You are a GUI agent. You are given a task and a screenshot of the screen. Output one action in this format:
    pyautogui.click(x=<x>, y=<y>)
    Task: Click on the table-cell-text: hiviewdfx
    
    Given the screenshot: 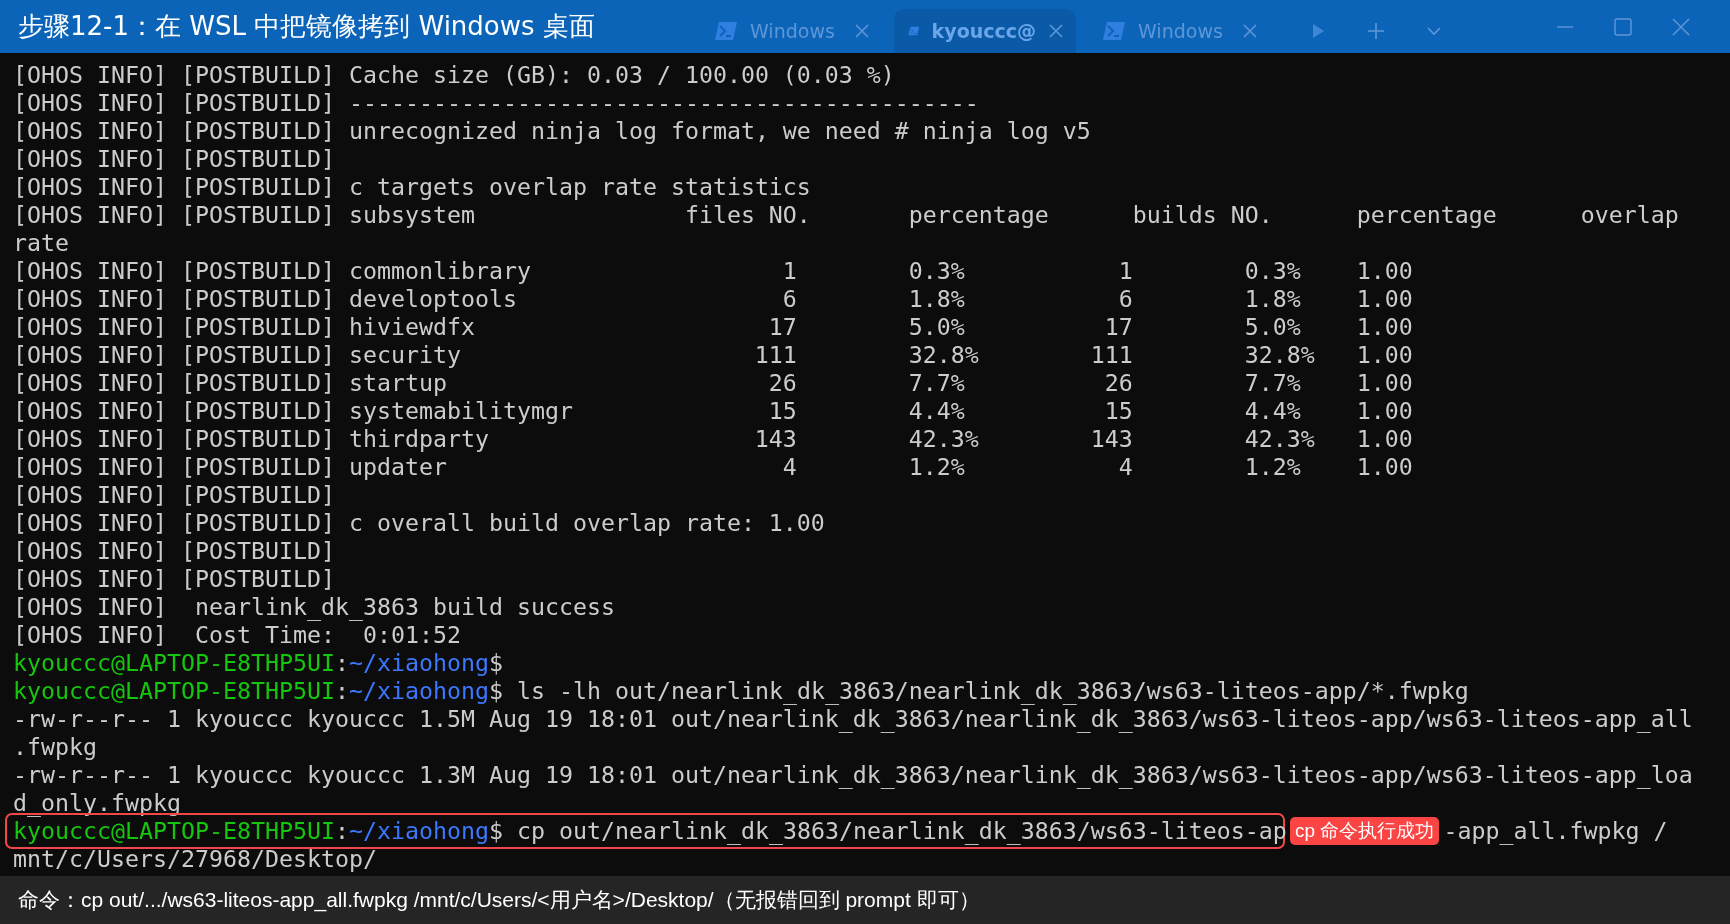 What is the action you would take?
    pyautogui.click(x=412, y=327)
    